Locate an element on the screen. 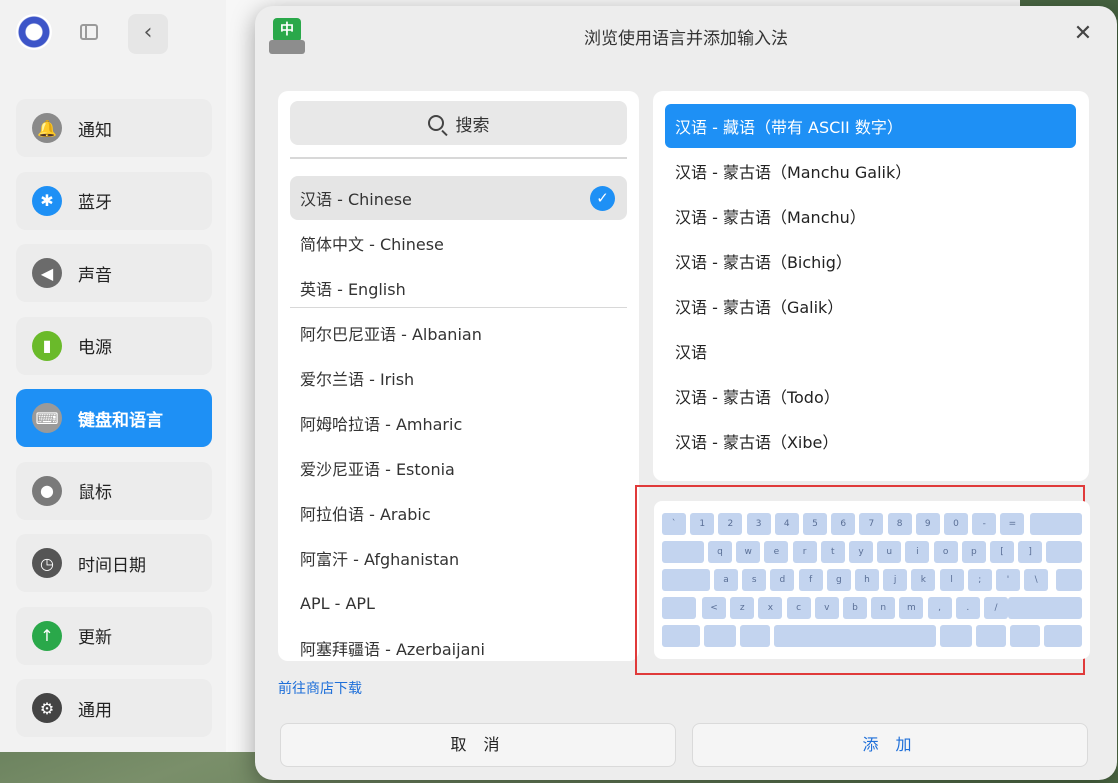  keyboard-key: q is located at coordinates (720, 552).